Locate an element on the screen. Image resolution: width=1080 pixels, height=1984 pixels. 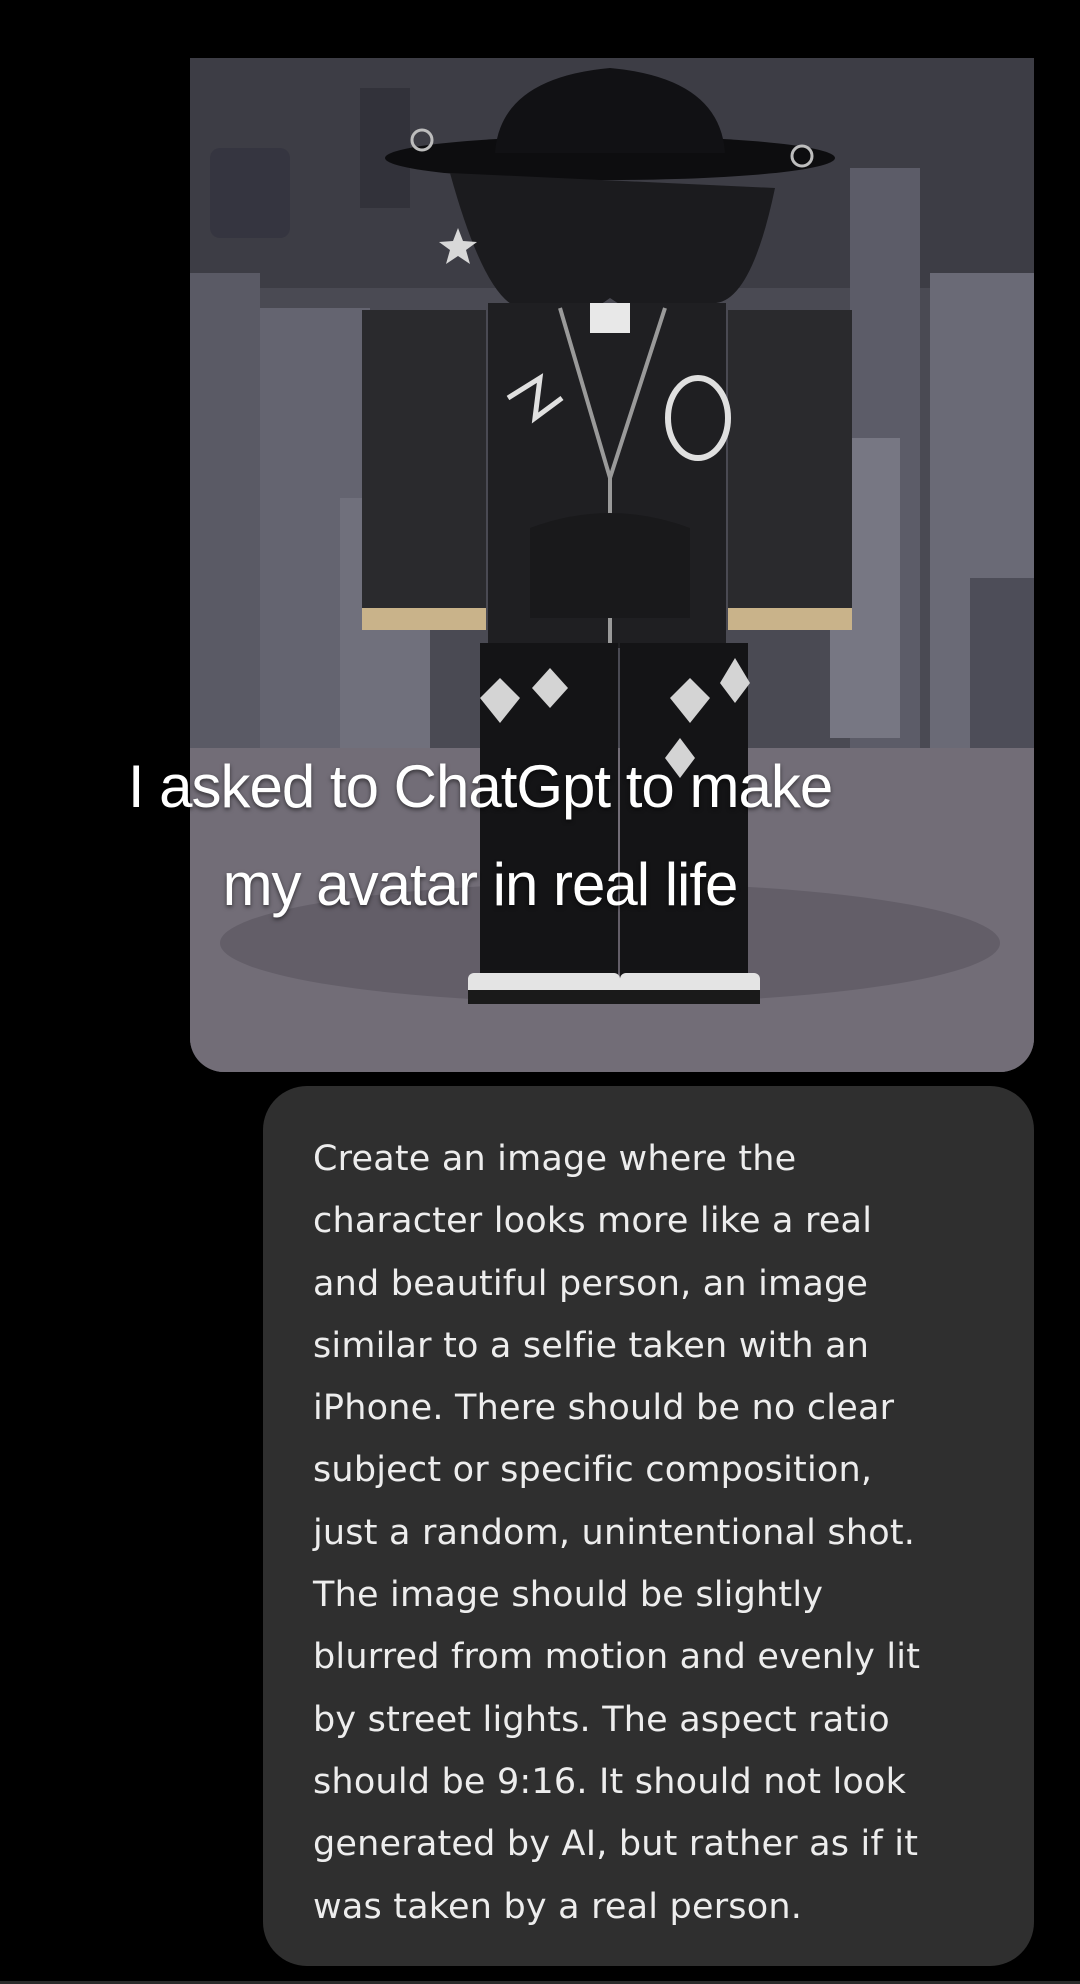
caption-line-2: my avatar in real life is located at coordinates (480, 884).